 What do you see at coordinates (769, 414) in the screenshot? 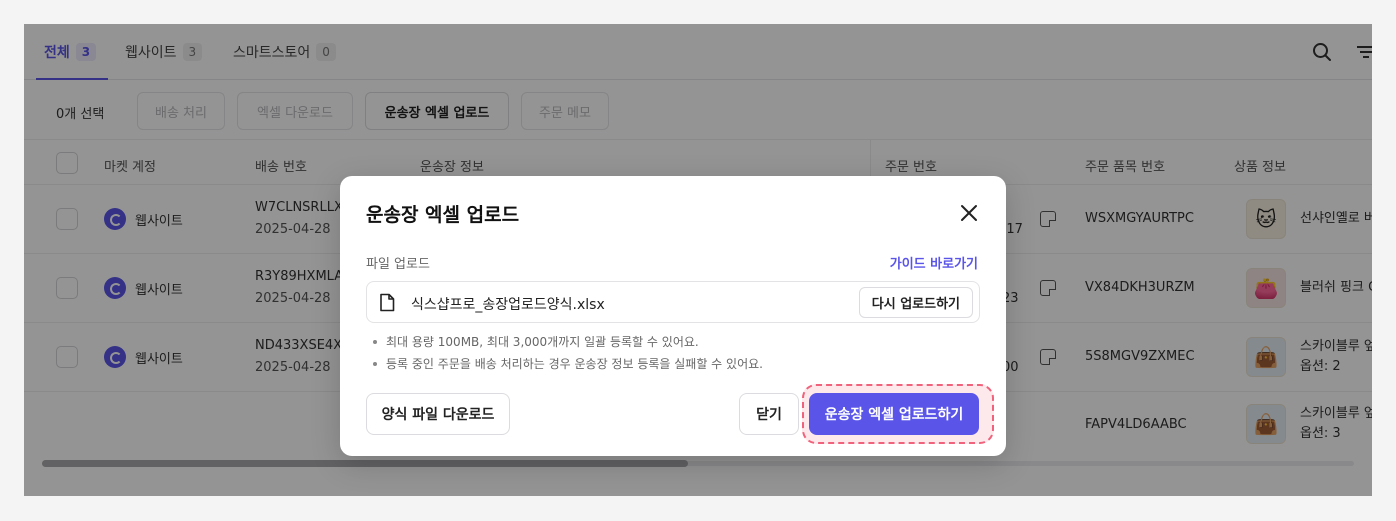
I see `close-button: 닫기` at bounding box center [769, 414].